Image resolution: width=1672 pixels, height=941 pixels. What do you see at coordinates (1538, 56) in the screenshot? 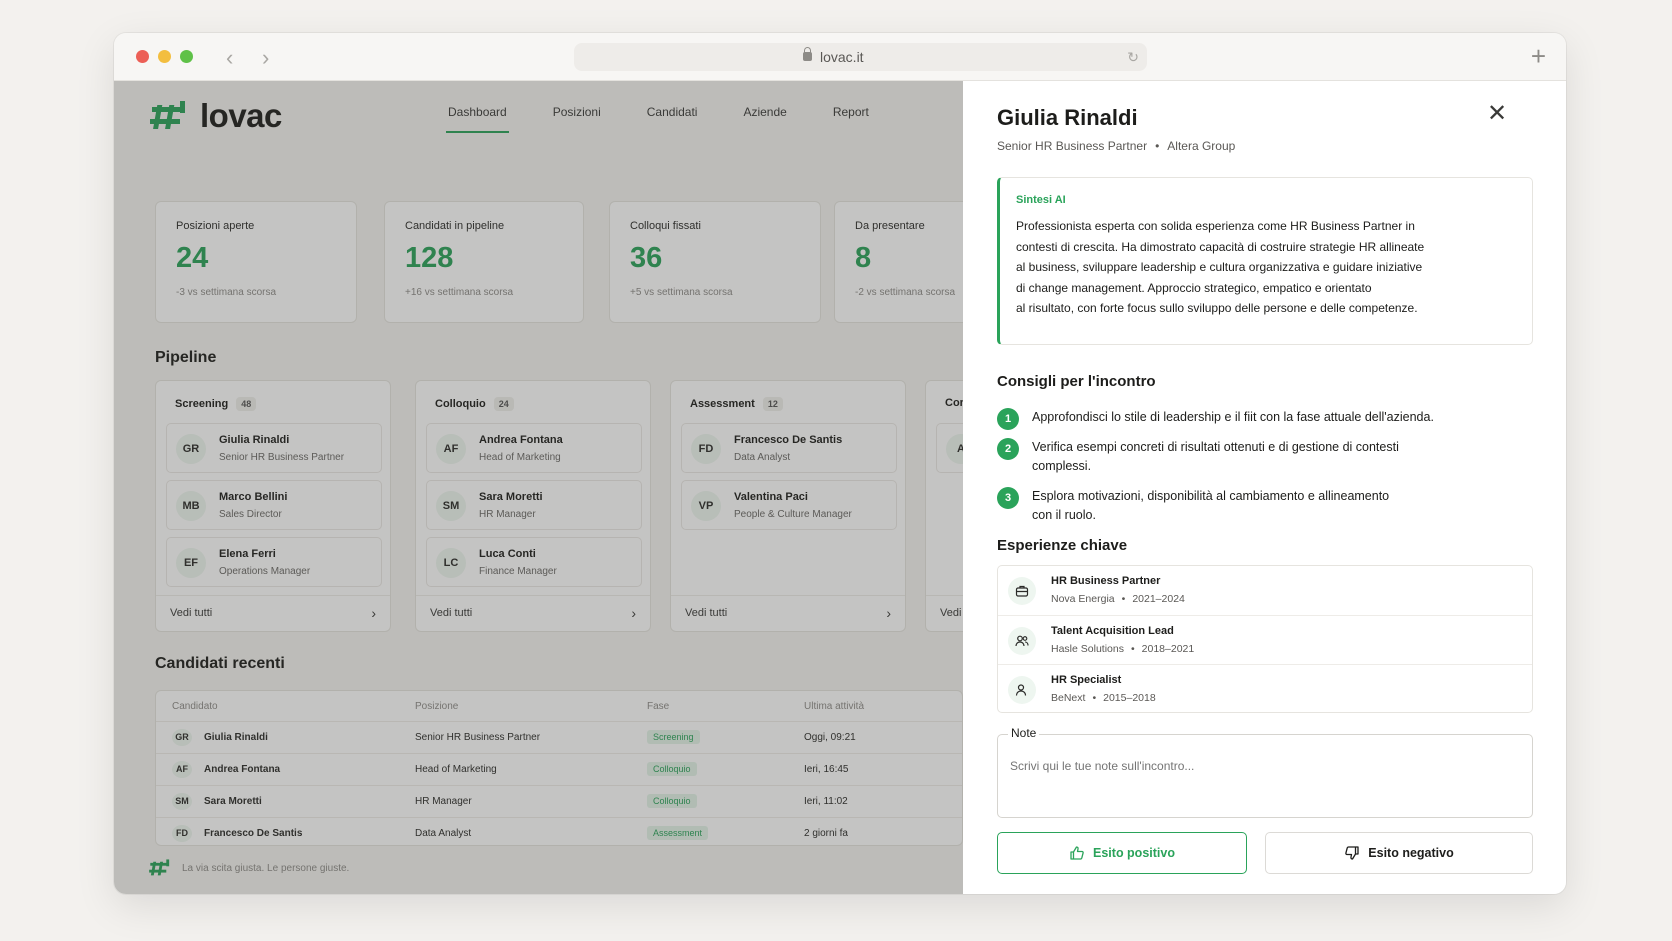
I see `new-tab-icon: +` at bounding box center [1538, 56].